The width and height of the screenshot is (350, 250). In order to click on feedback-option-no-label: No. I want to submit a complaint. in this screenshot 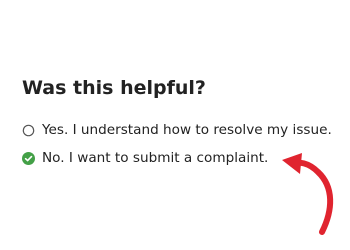, I will do `click(155, 158)`.